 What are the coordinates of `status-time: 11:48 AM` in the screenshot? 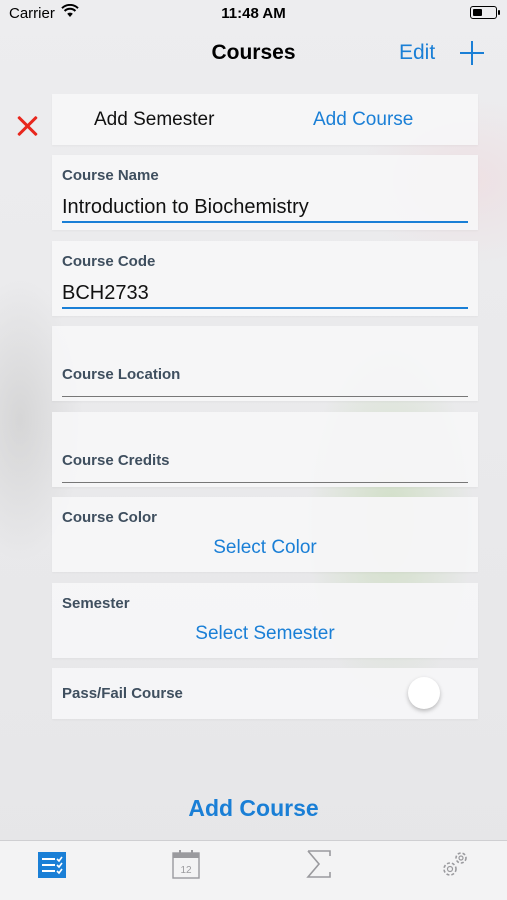 It's located at (253, 13).